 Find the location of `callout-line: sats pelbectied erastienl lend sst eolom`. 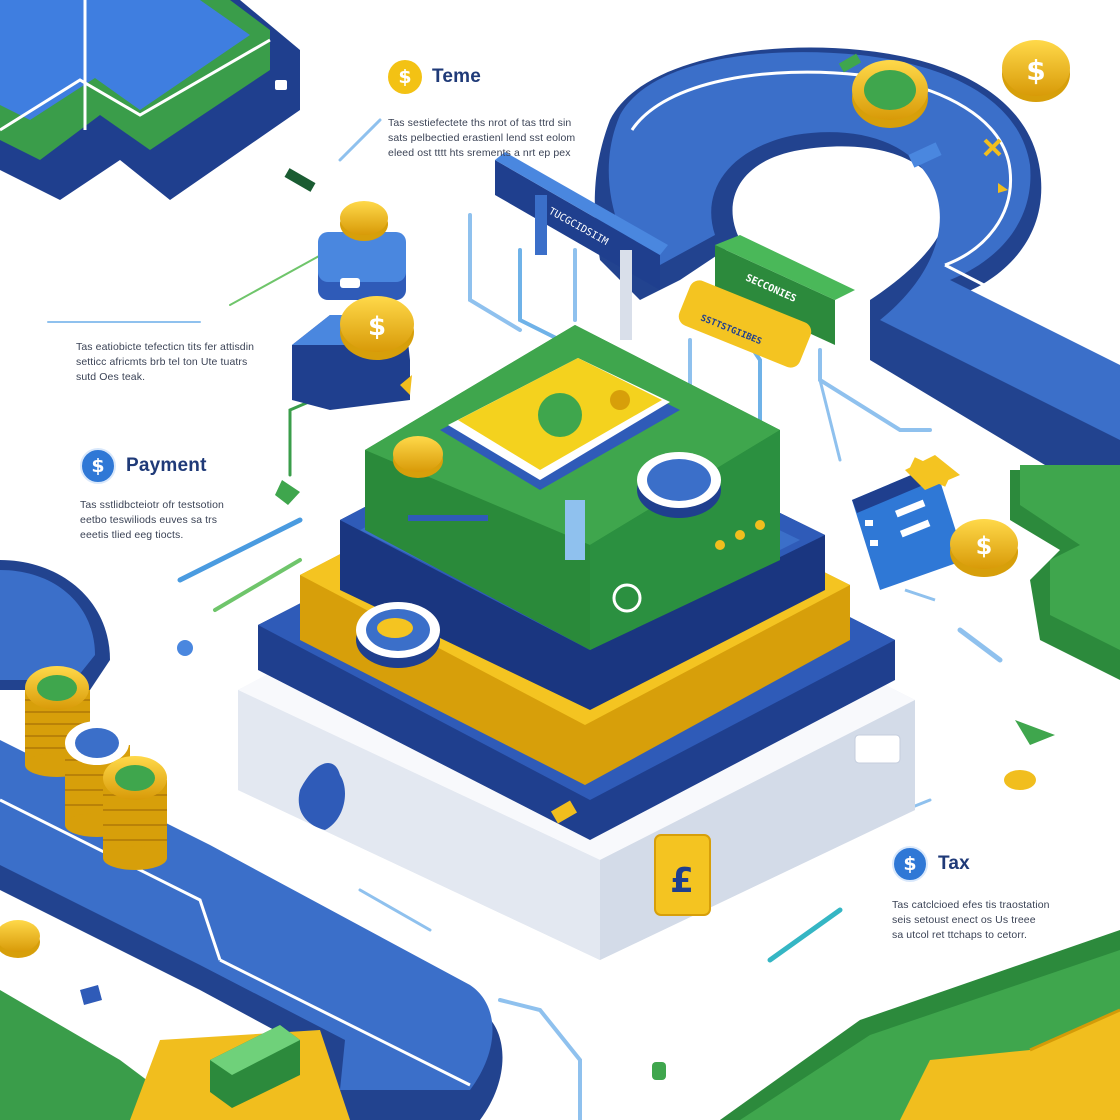

callout-line: sats pelbectied erastienl lend sst eolom is located at coordinates (482, 138).